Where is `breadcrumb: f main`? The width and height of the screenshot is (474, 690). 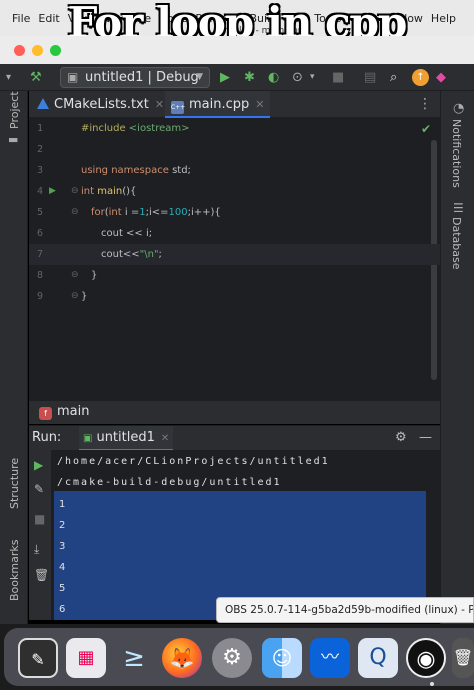 breadcrumb: f main is located at coordinates (234, 412).